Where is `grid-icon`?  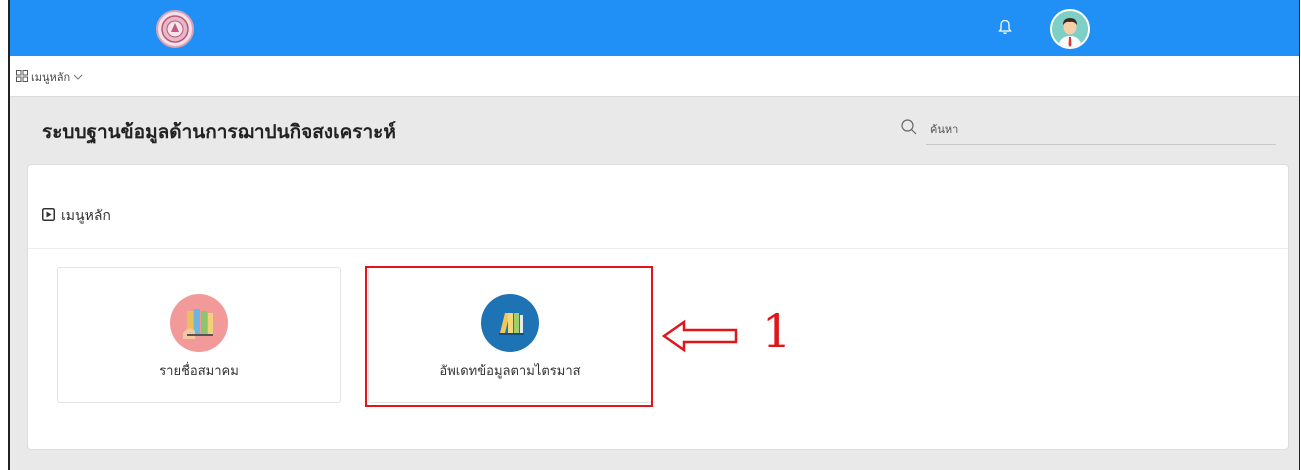
grid-icon is located at coordinates (22, 77).